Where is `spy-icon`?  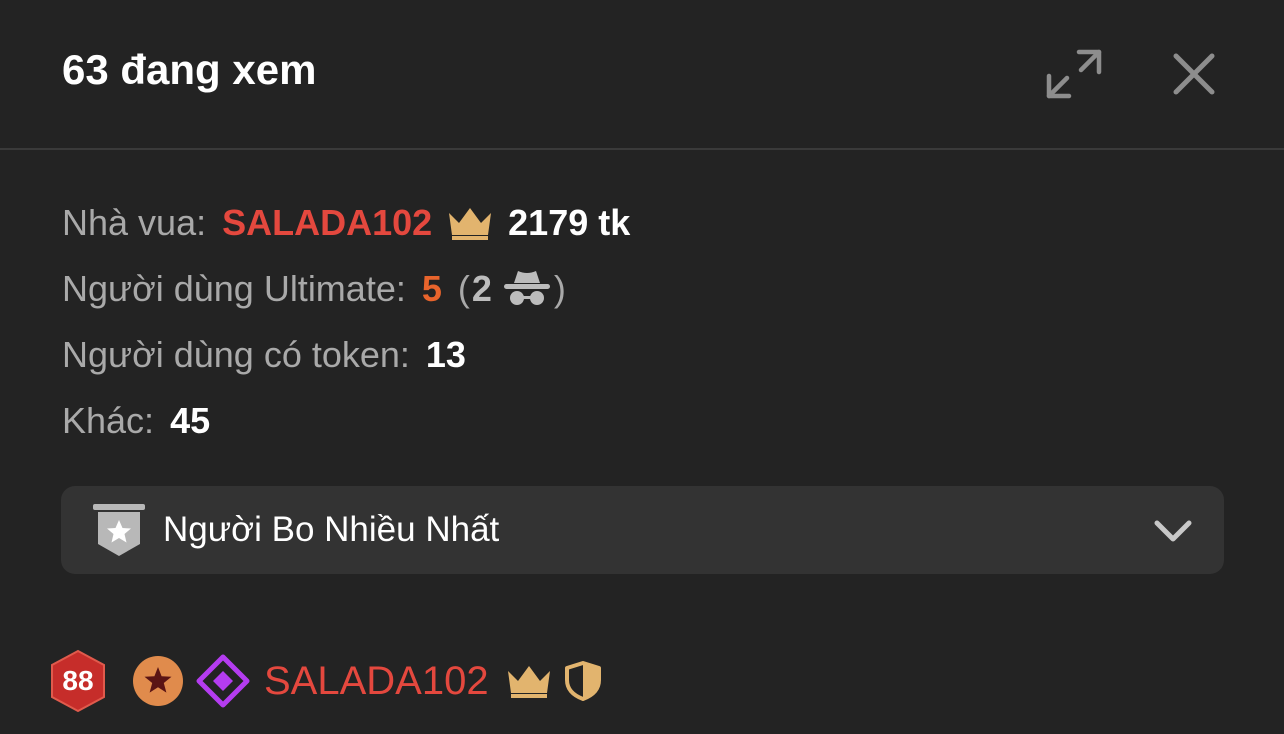
spy-icon is located at coordinates (527, 289).